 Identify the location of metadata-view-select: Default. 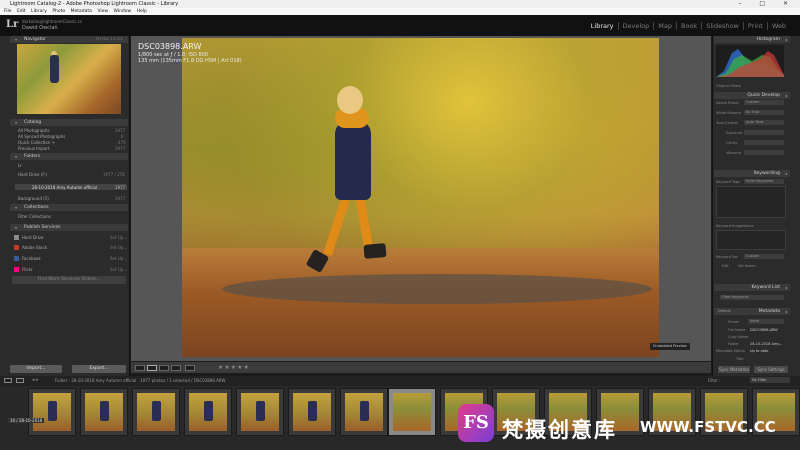
(726, 311).